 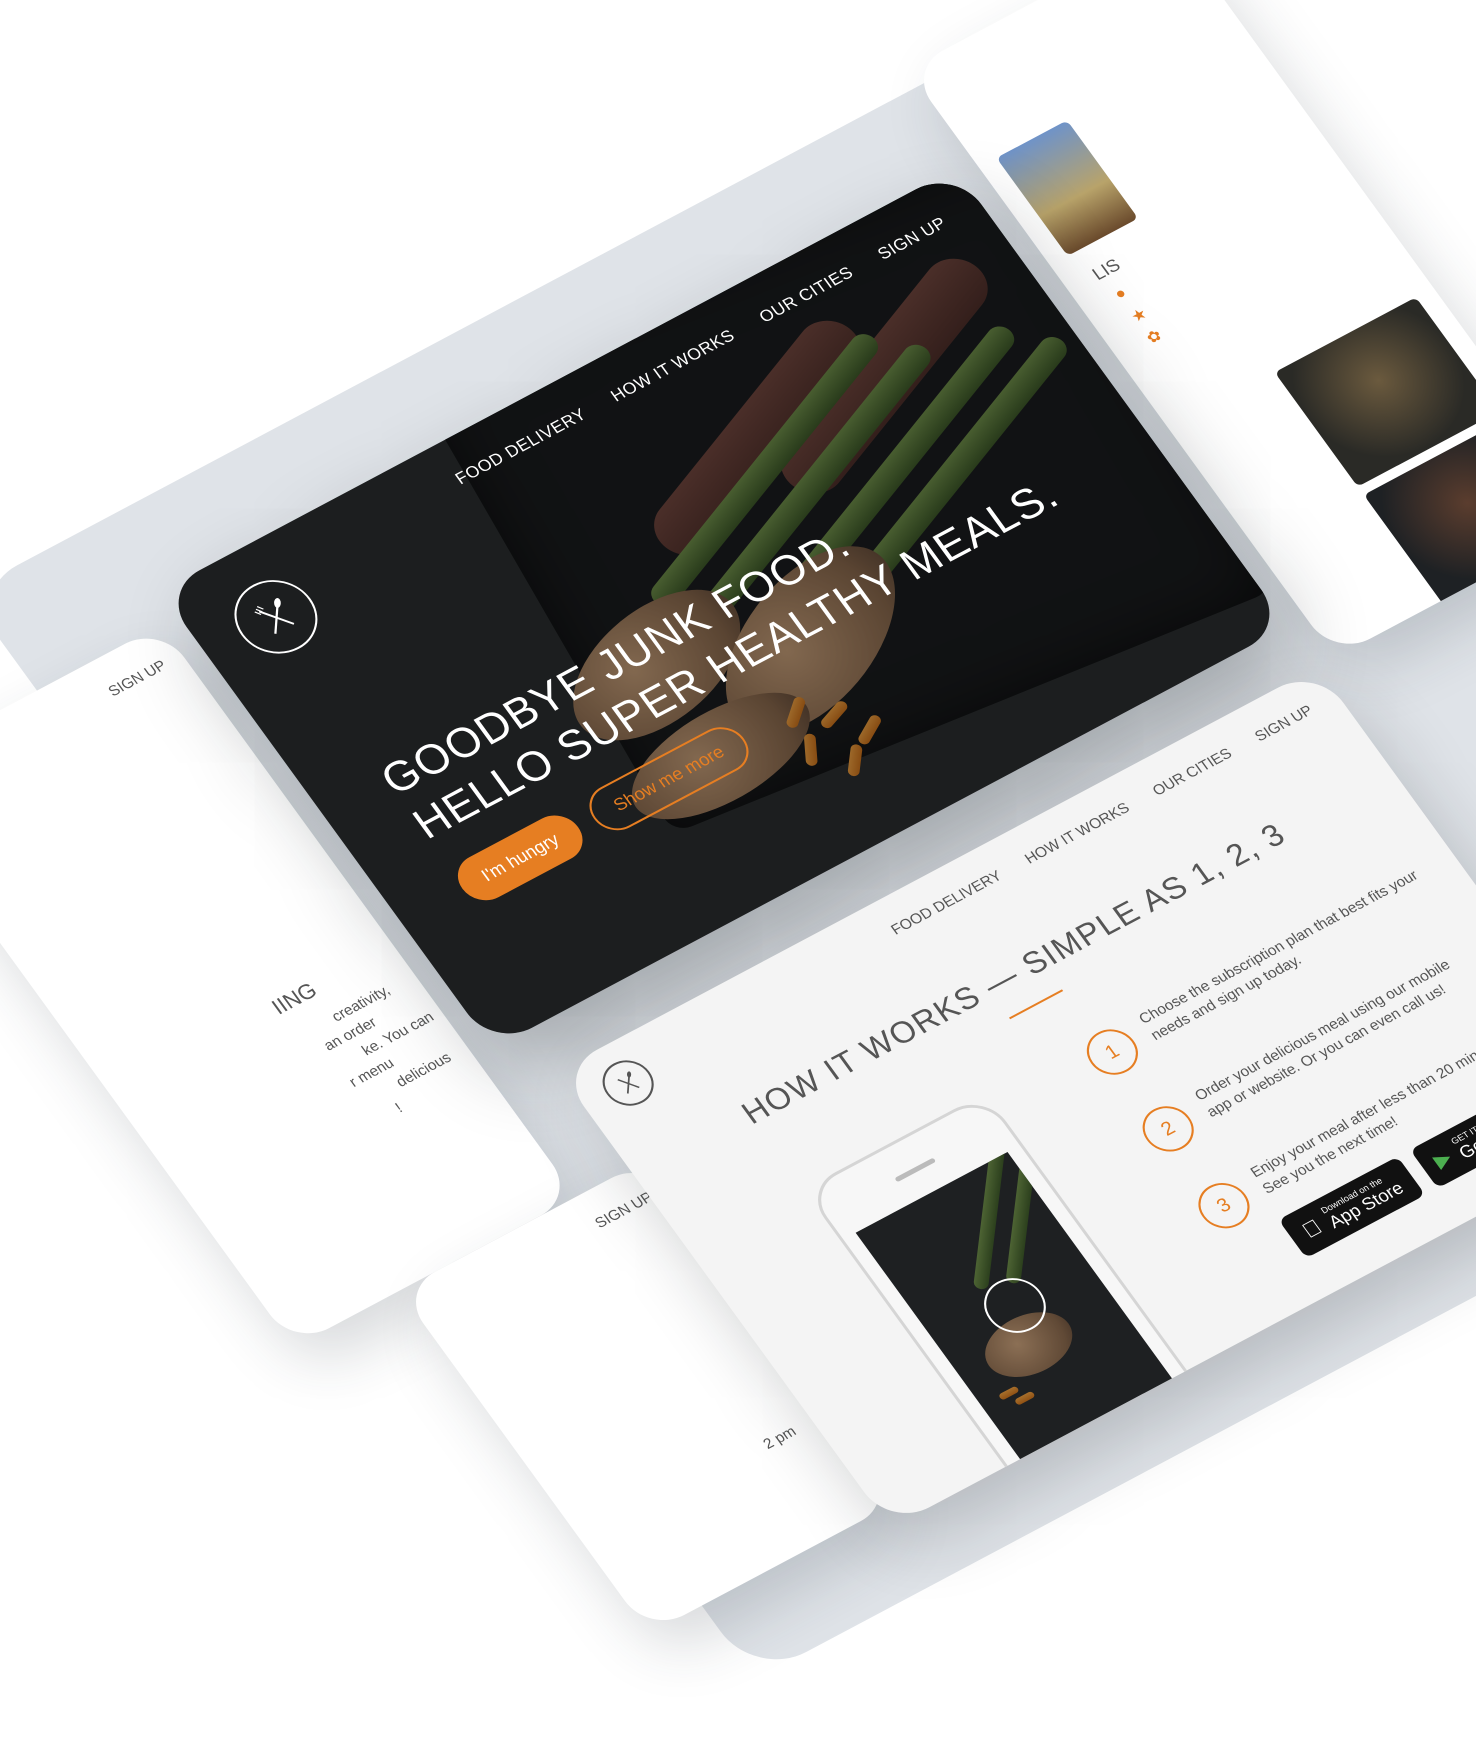 What do you see at coordinates (1284, 723) in the screenshot?
I see `nav-sign-up: SIGN UP` at bounding box center [1284, 723].